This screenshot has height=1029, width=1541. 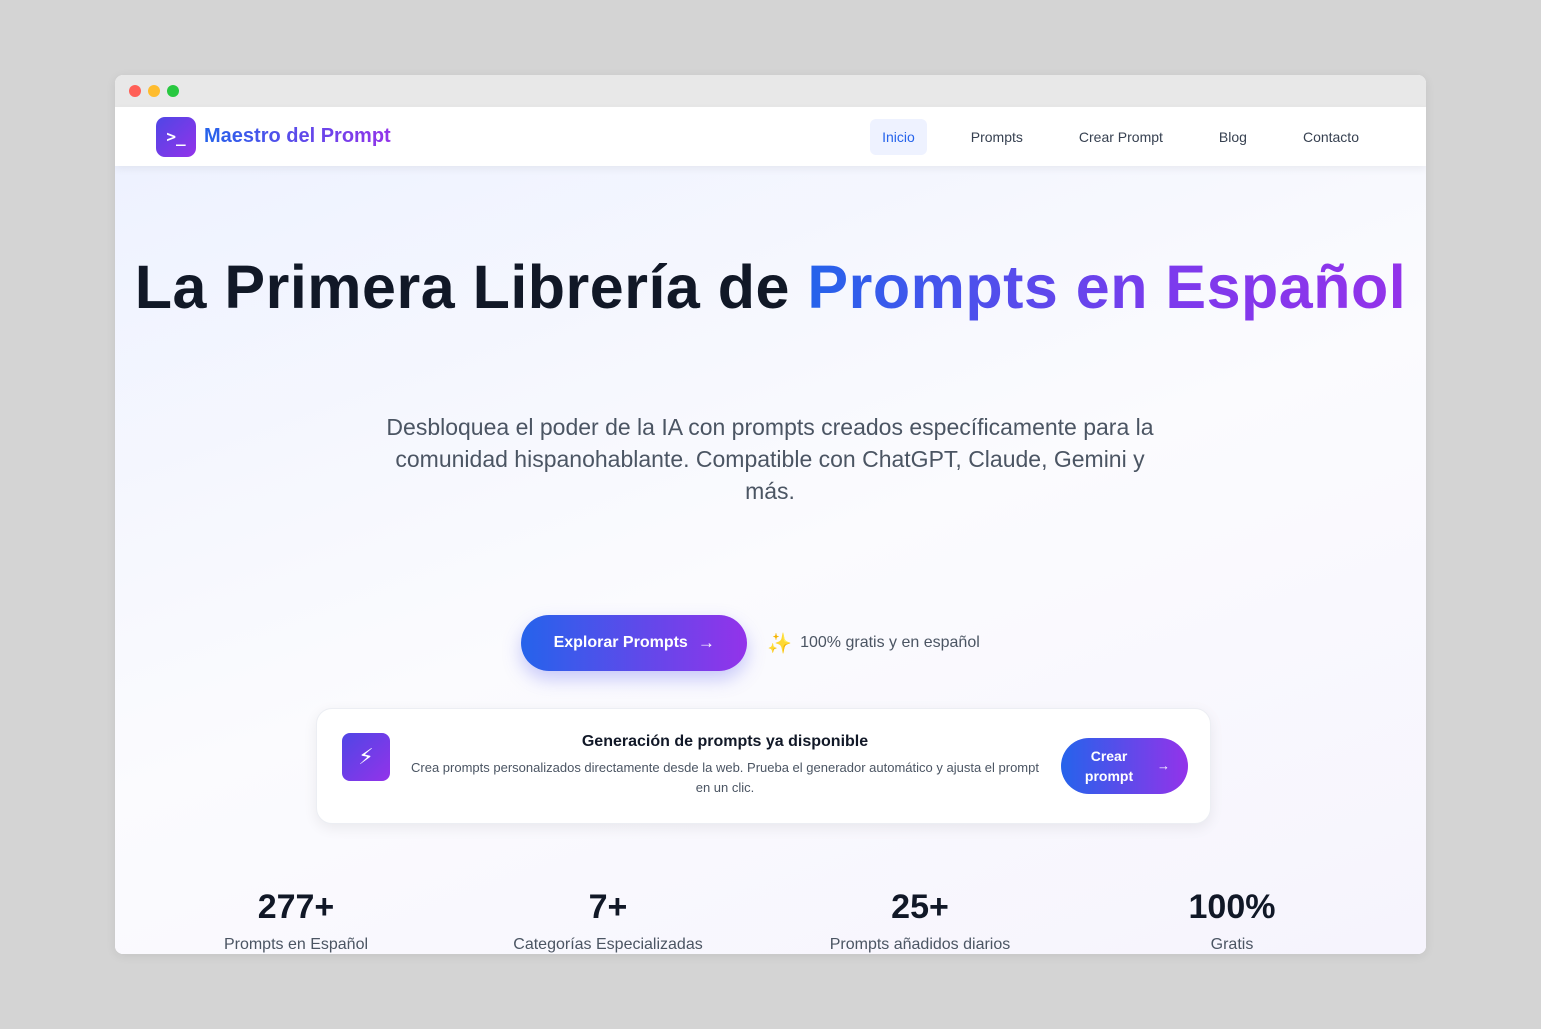 What do you see at coordinates (1109, 766) in the screenshot?
I see `create-prompt-label: Crear prompt` at bounding box center [1109, 766].